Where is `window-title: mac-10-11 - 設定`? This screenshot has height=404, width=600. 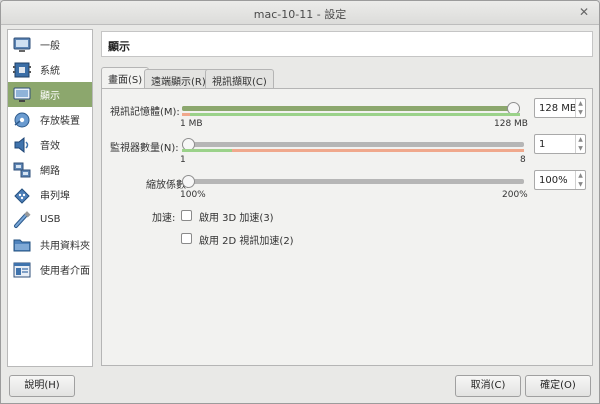 window-title: mac-10-11 - 設定 is located at coordinates (300, 14).